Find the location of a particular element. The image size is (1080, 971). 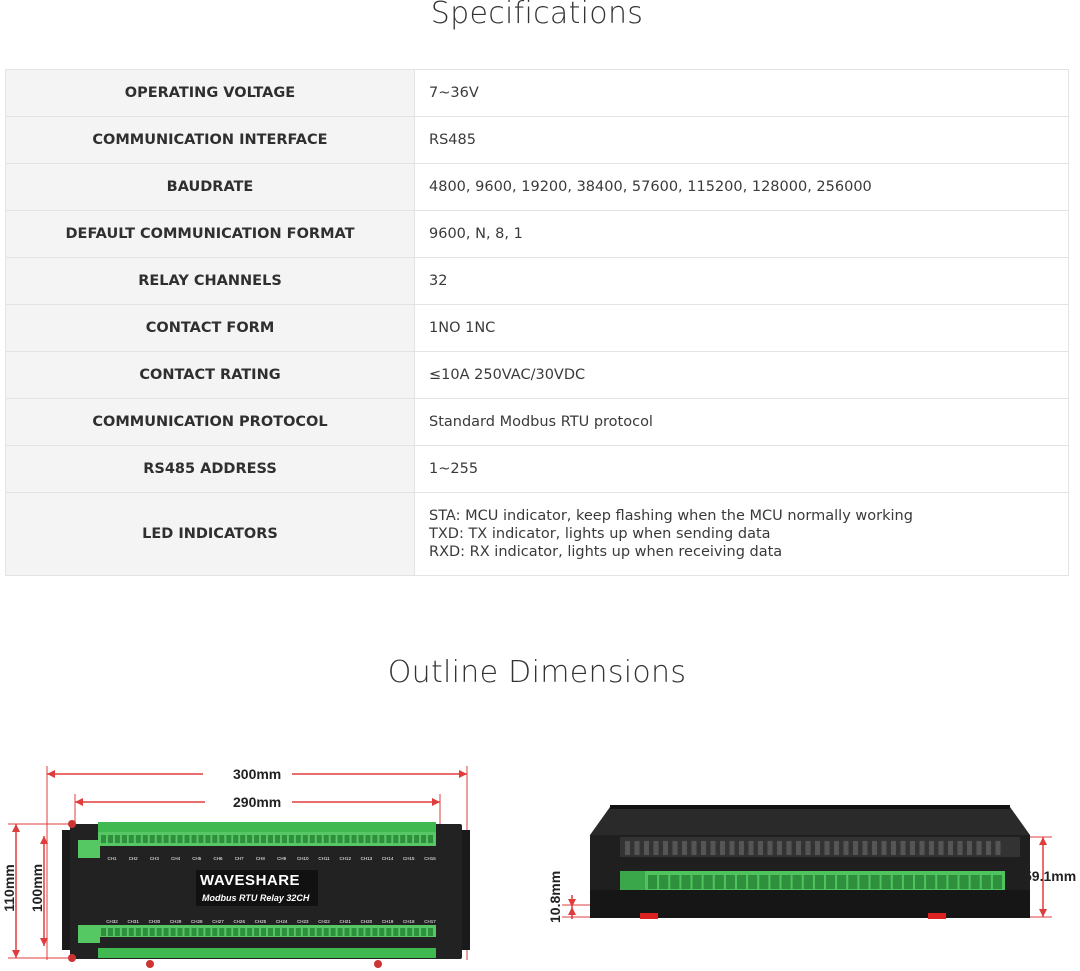

width-outer-label: 300mm is located at coordinates (257, 774).